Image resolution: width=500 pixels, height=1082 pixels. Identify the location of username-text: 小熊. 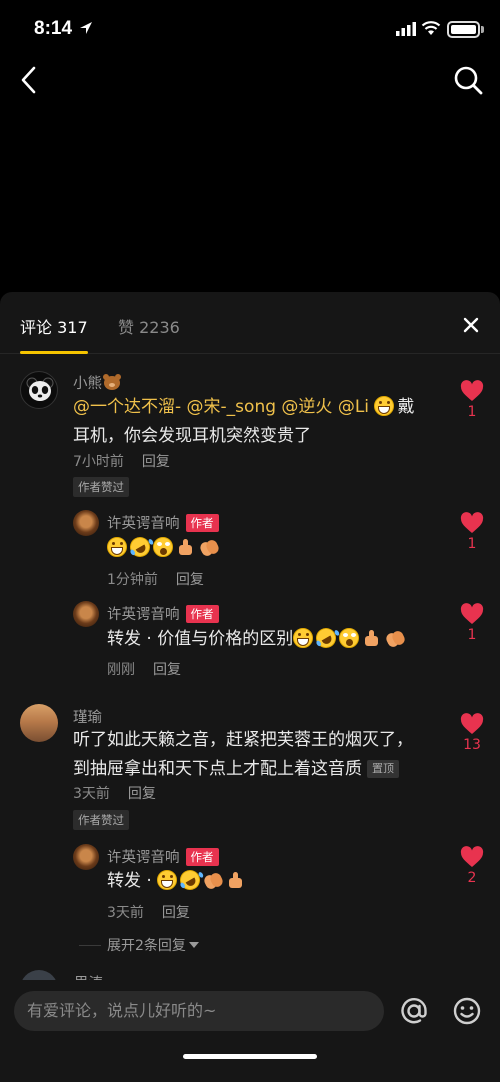
(87, 384).